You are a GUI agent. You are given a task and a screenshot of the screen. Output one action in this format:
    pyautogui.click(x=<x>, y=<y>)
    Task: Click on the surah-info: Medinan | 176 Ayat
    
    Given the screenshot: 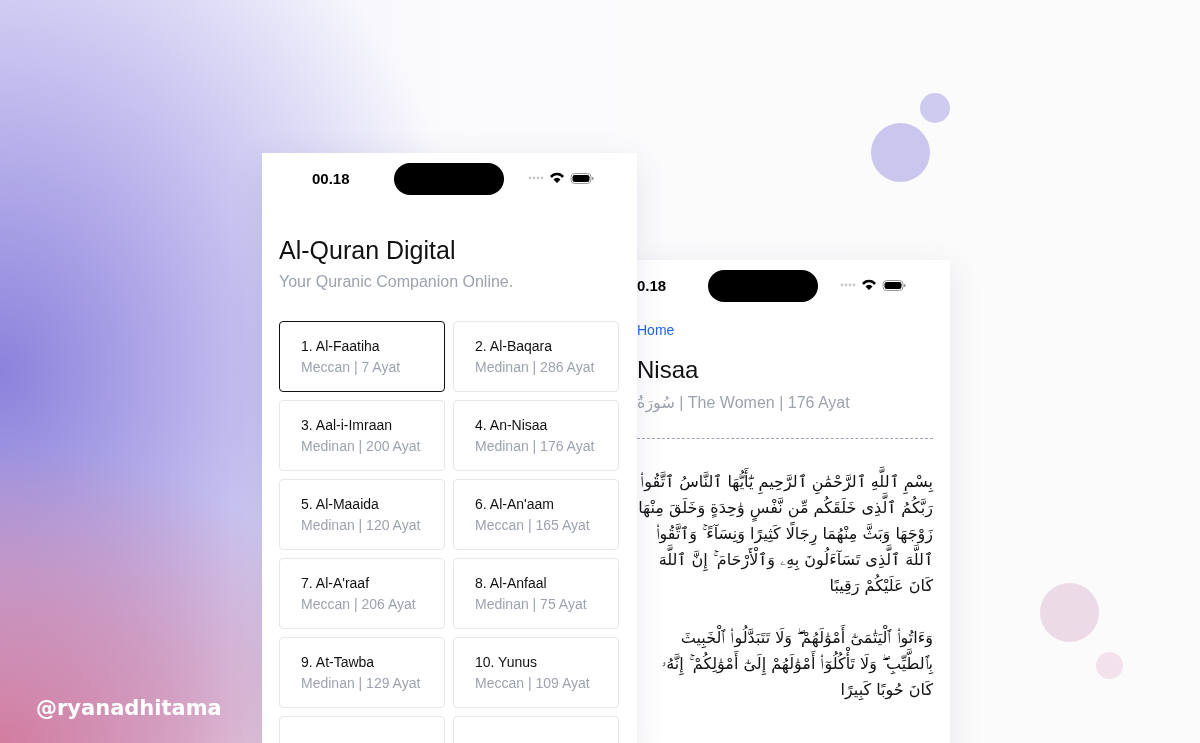 What is the action you would take?
    pyautogui.click(x=535, y=446)
    